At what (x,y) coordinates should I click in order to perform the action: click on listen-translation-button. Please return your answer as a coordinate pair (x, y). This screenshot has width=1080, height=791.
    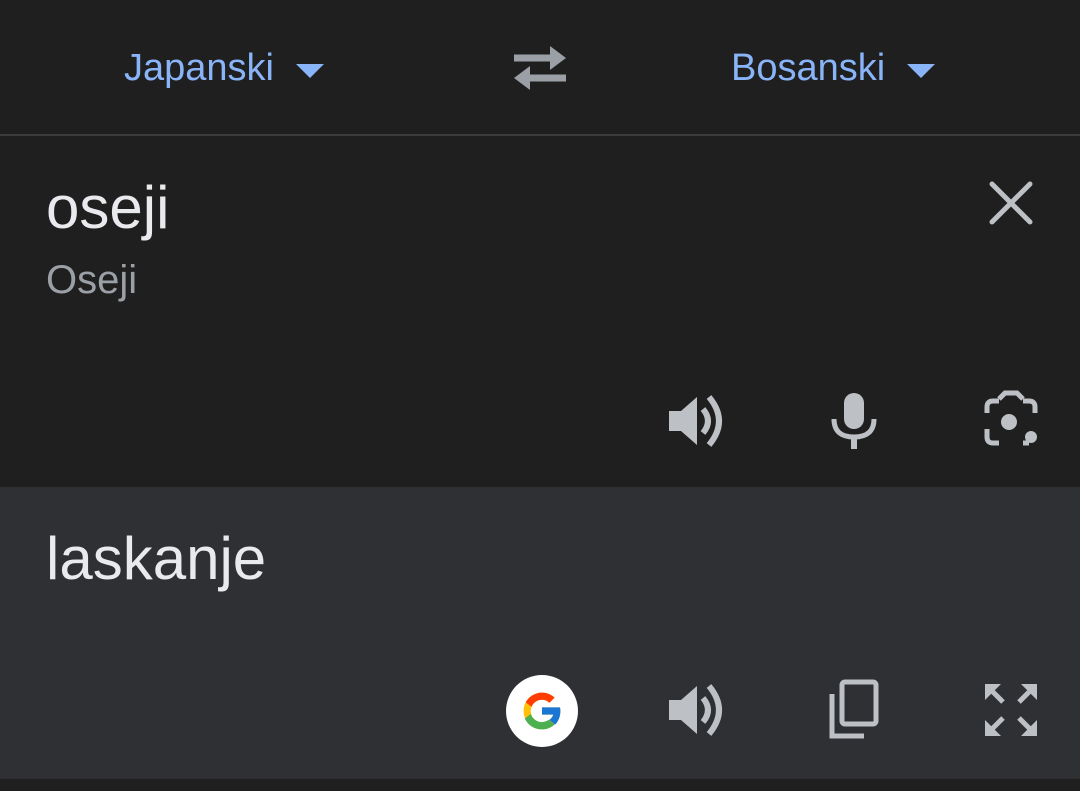
    Looking at the image, I should click on (697, 710).